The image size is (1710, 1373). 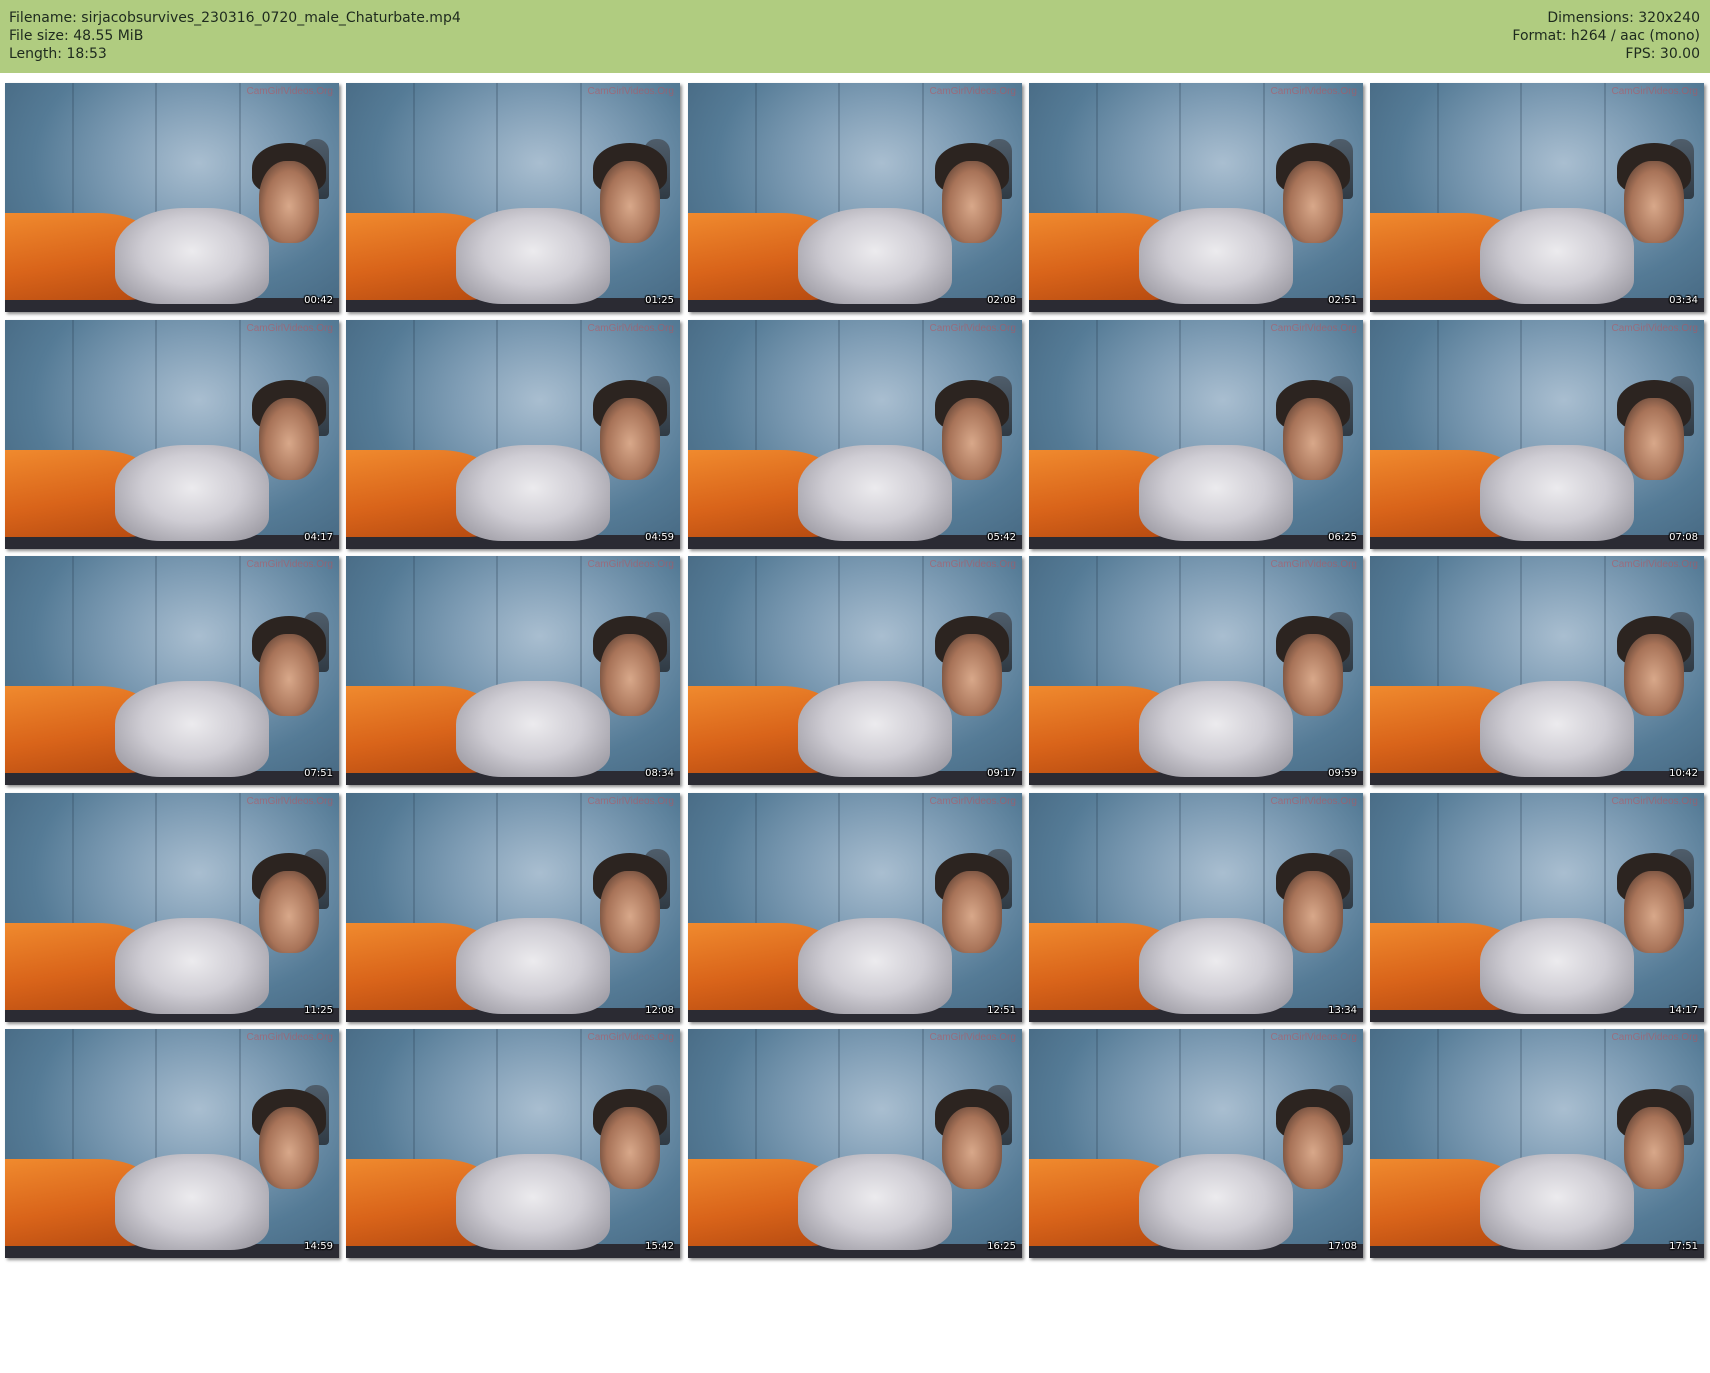 What do you see at coordinates (318, 1246) in the screenshot?
I see `timestamp-label: 14:59` at bounding box center [318, 1246].